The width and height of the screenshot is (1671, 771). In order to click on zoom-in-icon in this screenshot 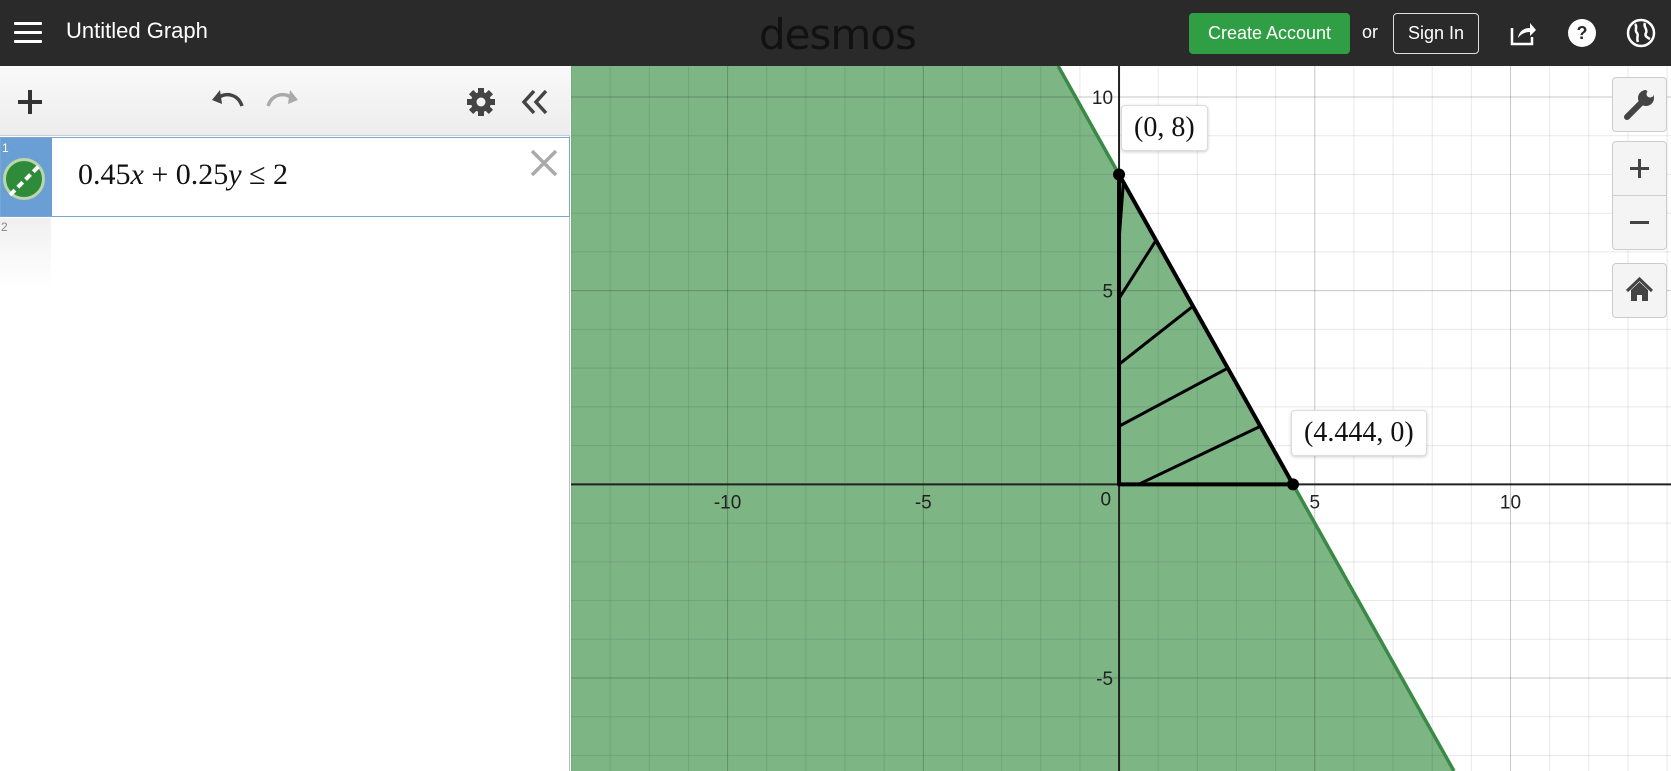, I will do `click(1639, 168)`.